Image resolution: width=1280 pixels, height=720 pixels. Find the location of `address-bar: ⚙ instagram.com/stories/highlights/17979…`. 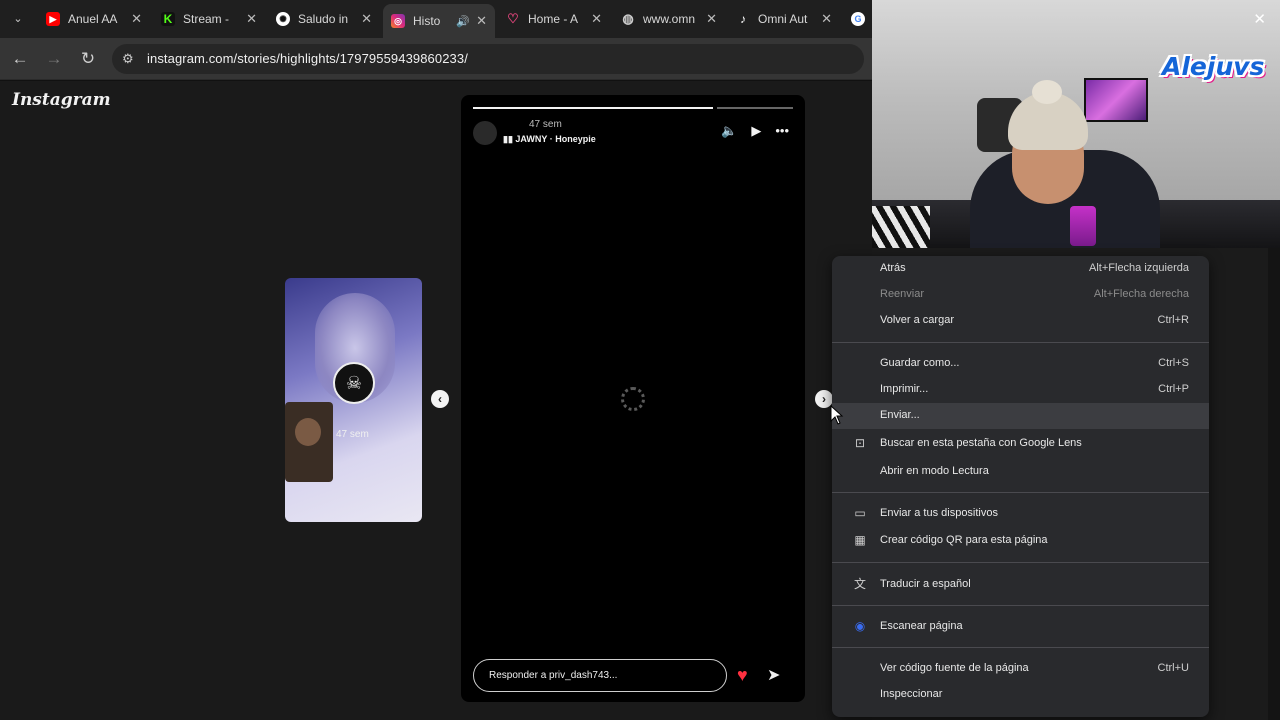

address-bar: ⚙ instagram.com/stories/highlights/17979… is located at coordinates (488, 59).